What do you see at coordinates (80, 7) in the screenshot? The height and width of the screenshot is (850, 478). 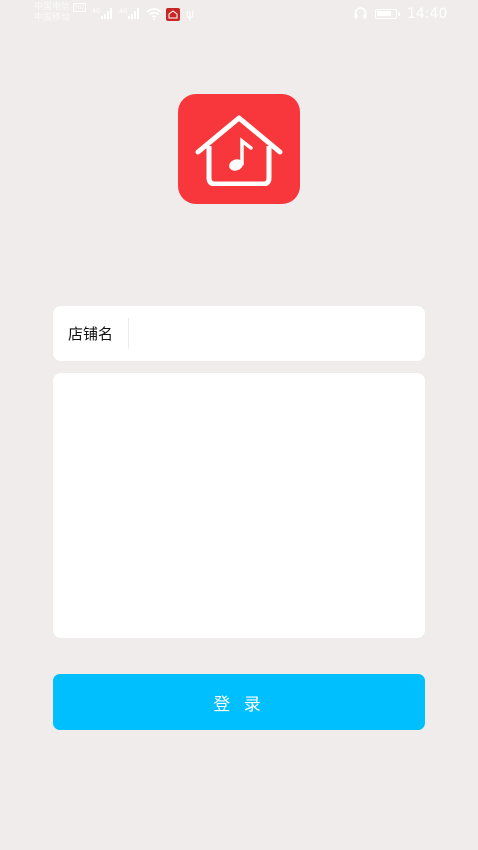 I see `hd-badge: HD` at bounding box center [80, 7].